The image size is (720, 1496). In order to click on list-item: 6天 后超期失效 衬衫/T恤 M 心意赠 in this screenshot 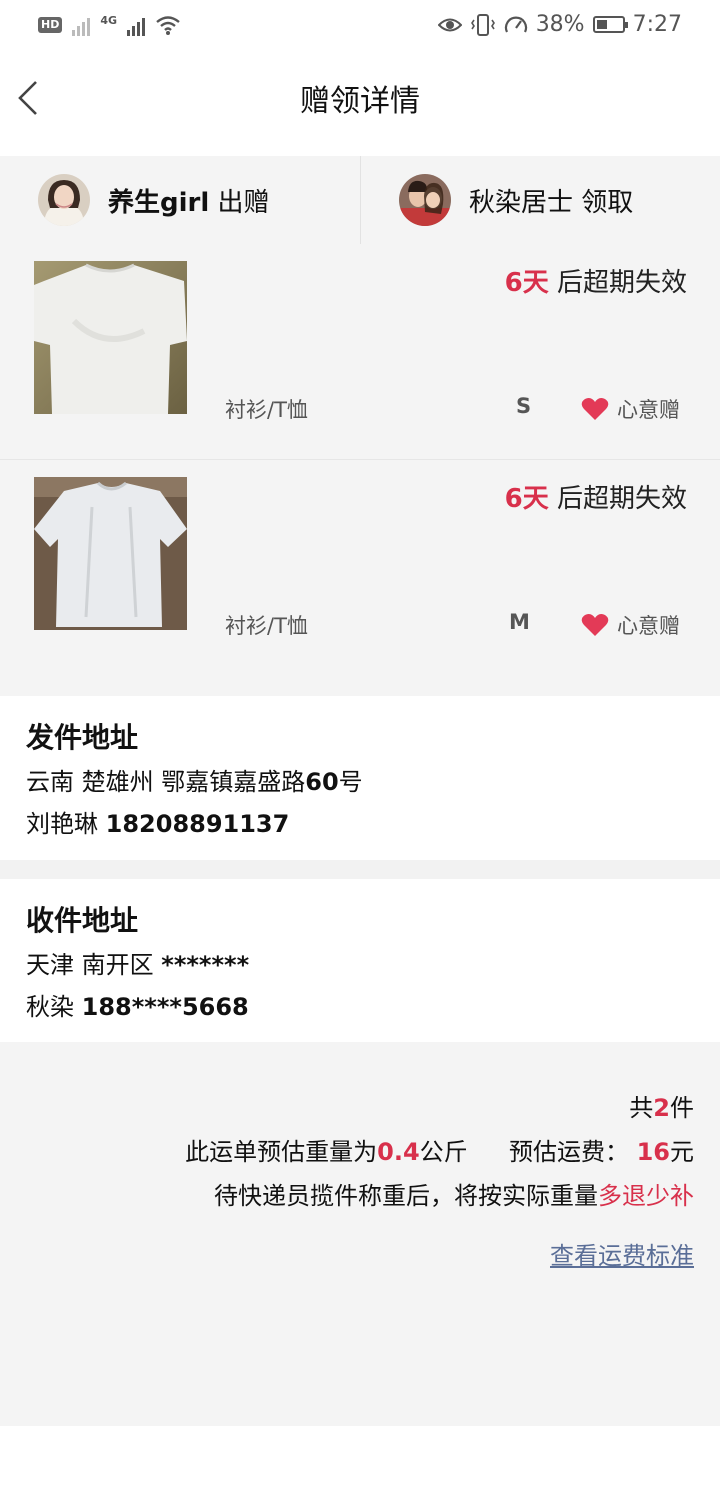, I will do `click(360, 567)`.